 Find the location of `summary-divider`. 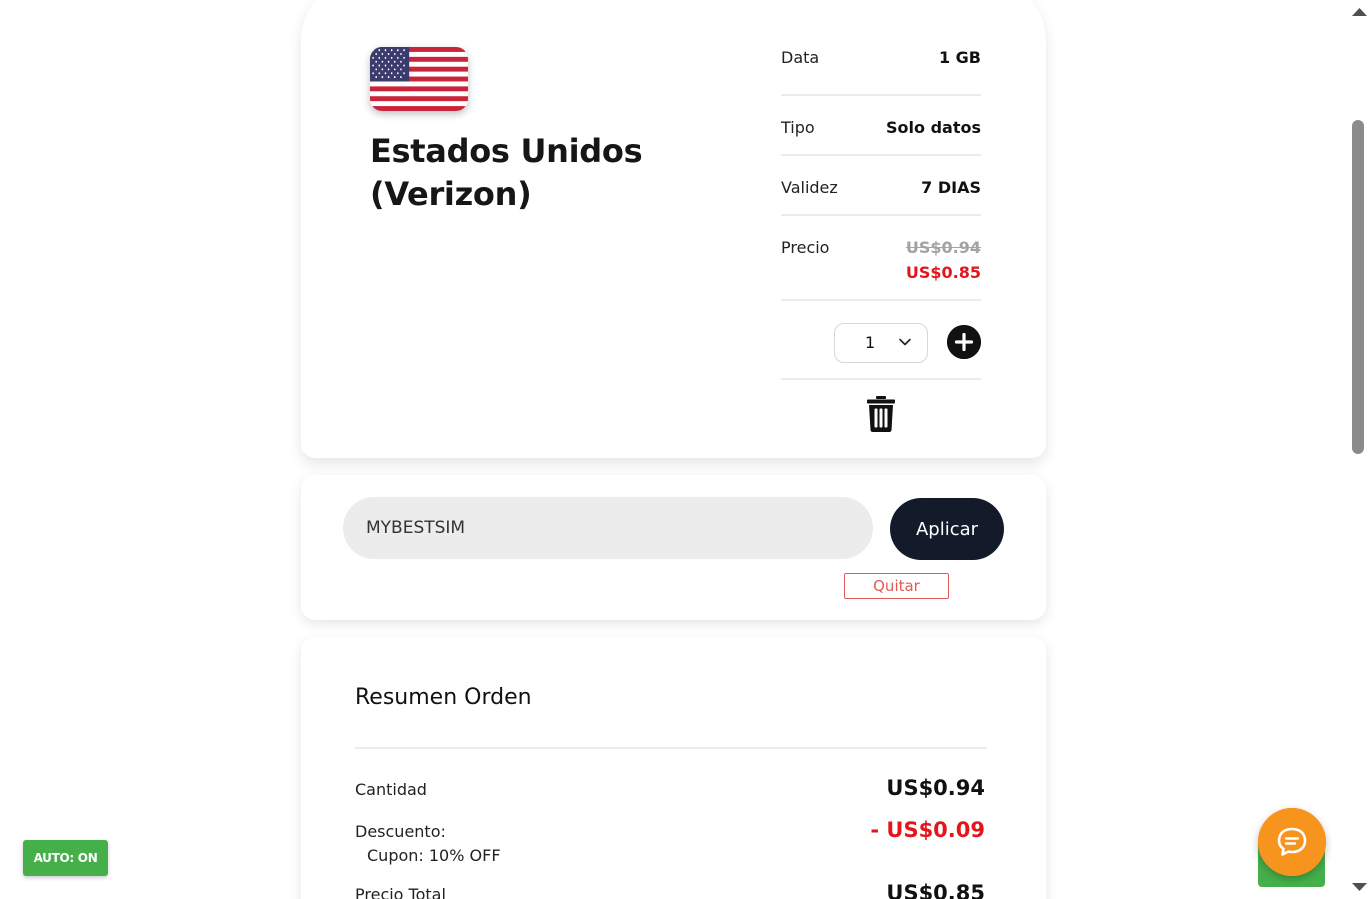

summary-divider is located at coordinates (671, 748).